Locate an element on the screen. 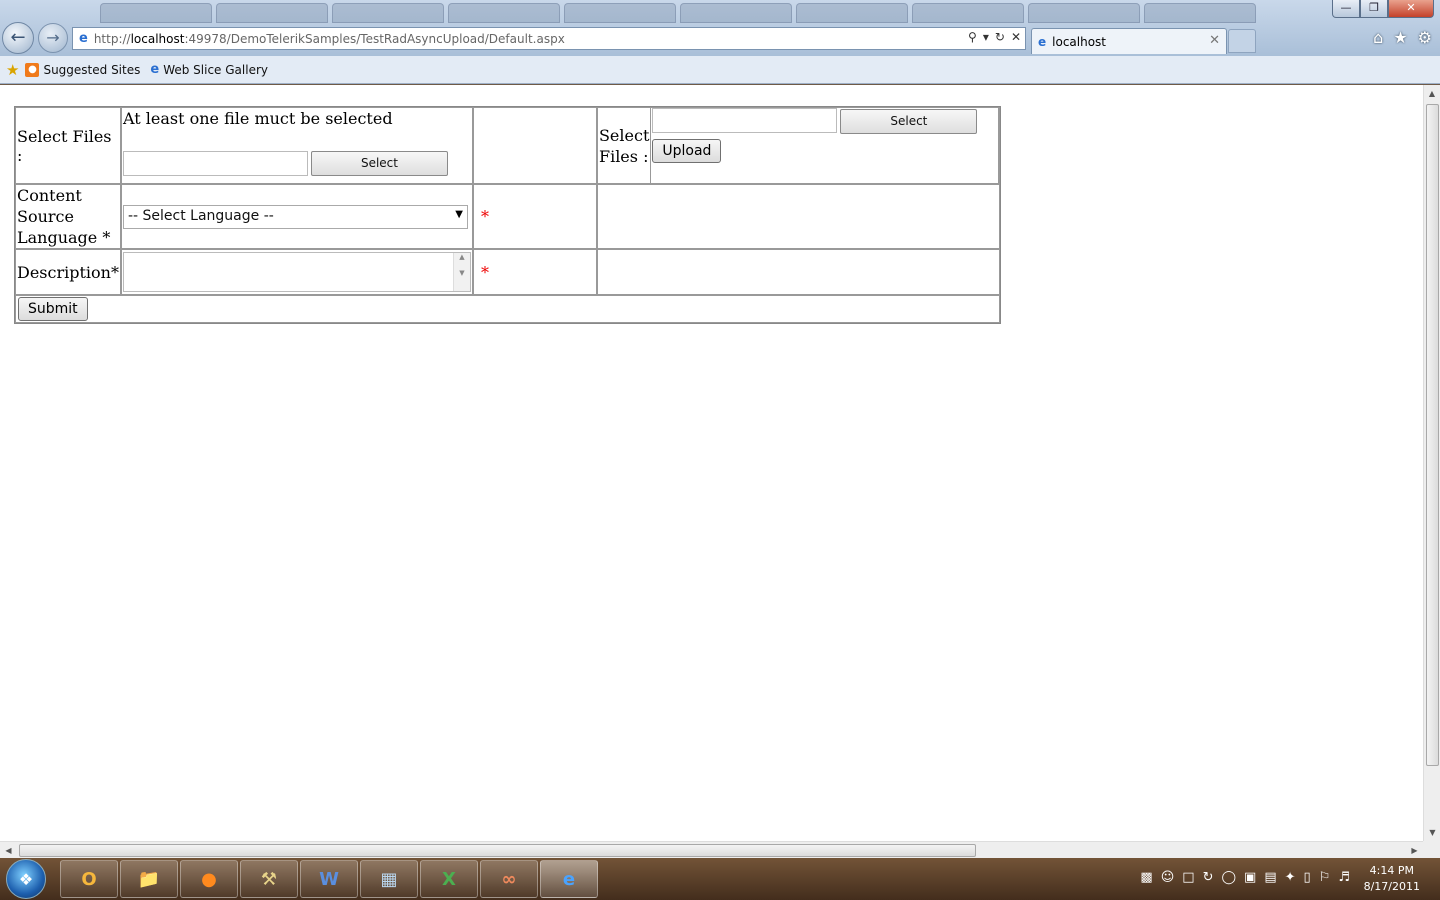  tab-close-icon: ✕ is located at coordinates (1214, 40).